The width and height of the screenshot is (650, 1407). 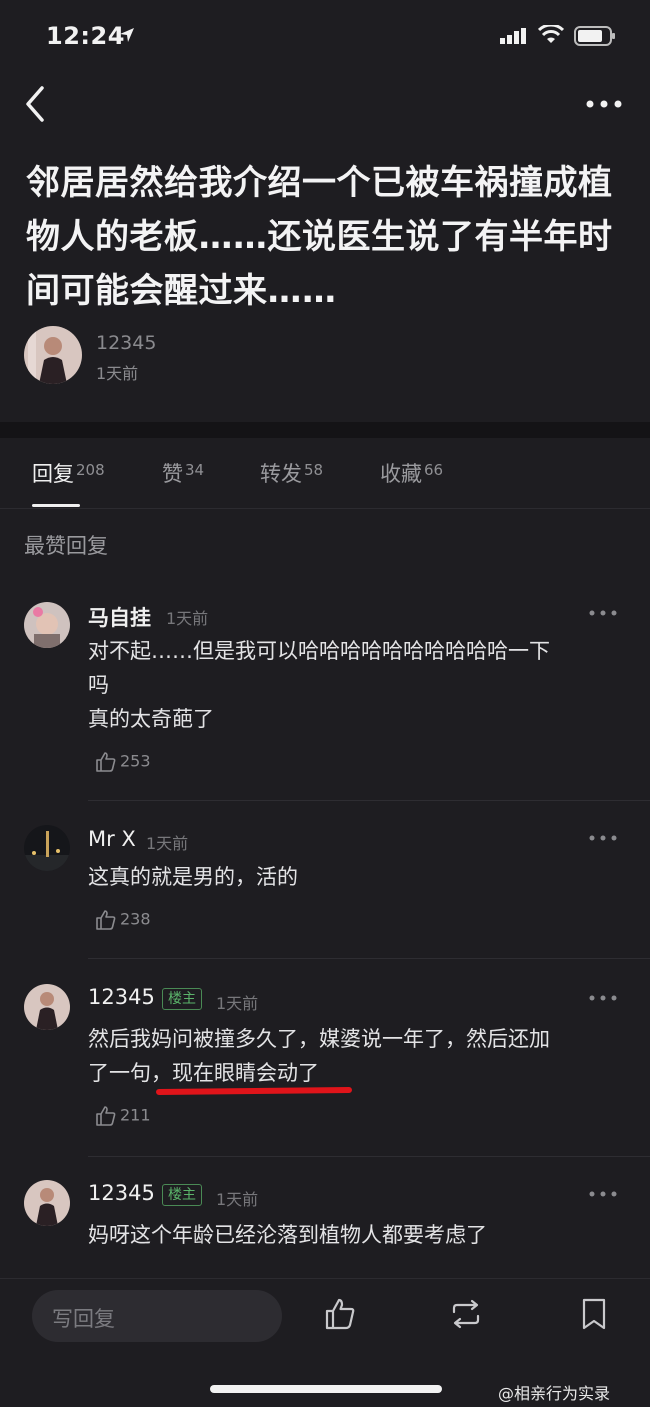 I want to click on status-time: 12:24, so click(x=85, y=36).